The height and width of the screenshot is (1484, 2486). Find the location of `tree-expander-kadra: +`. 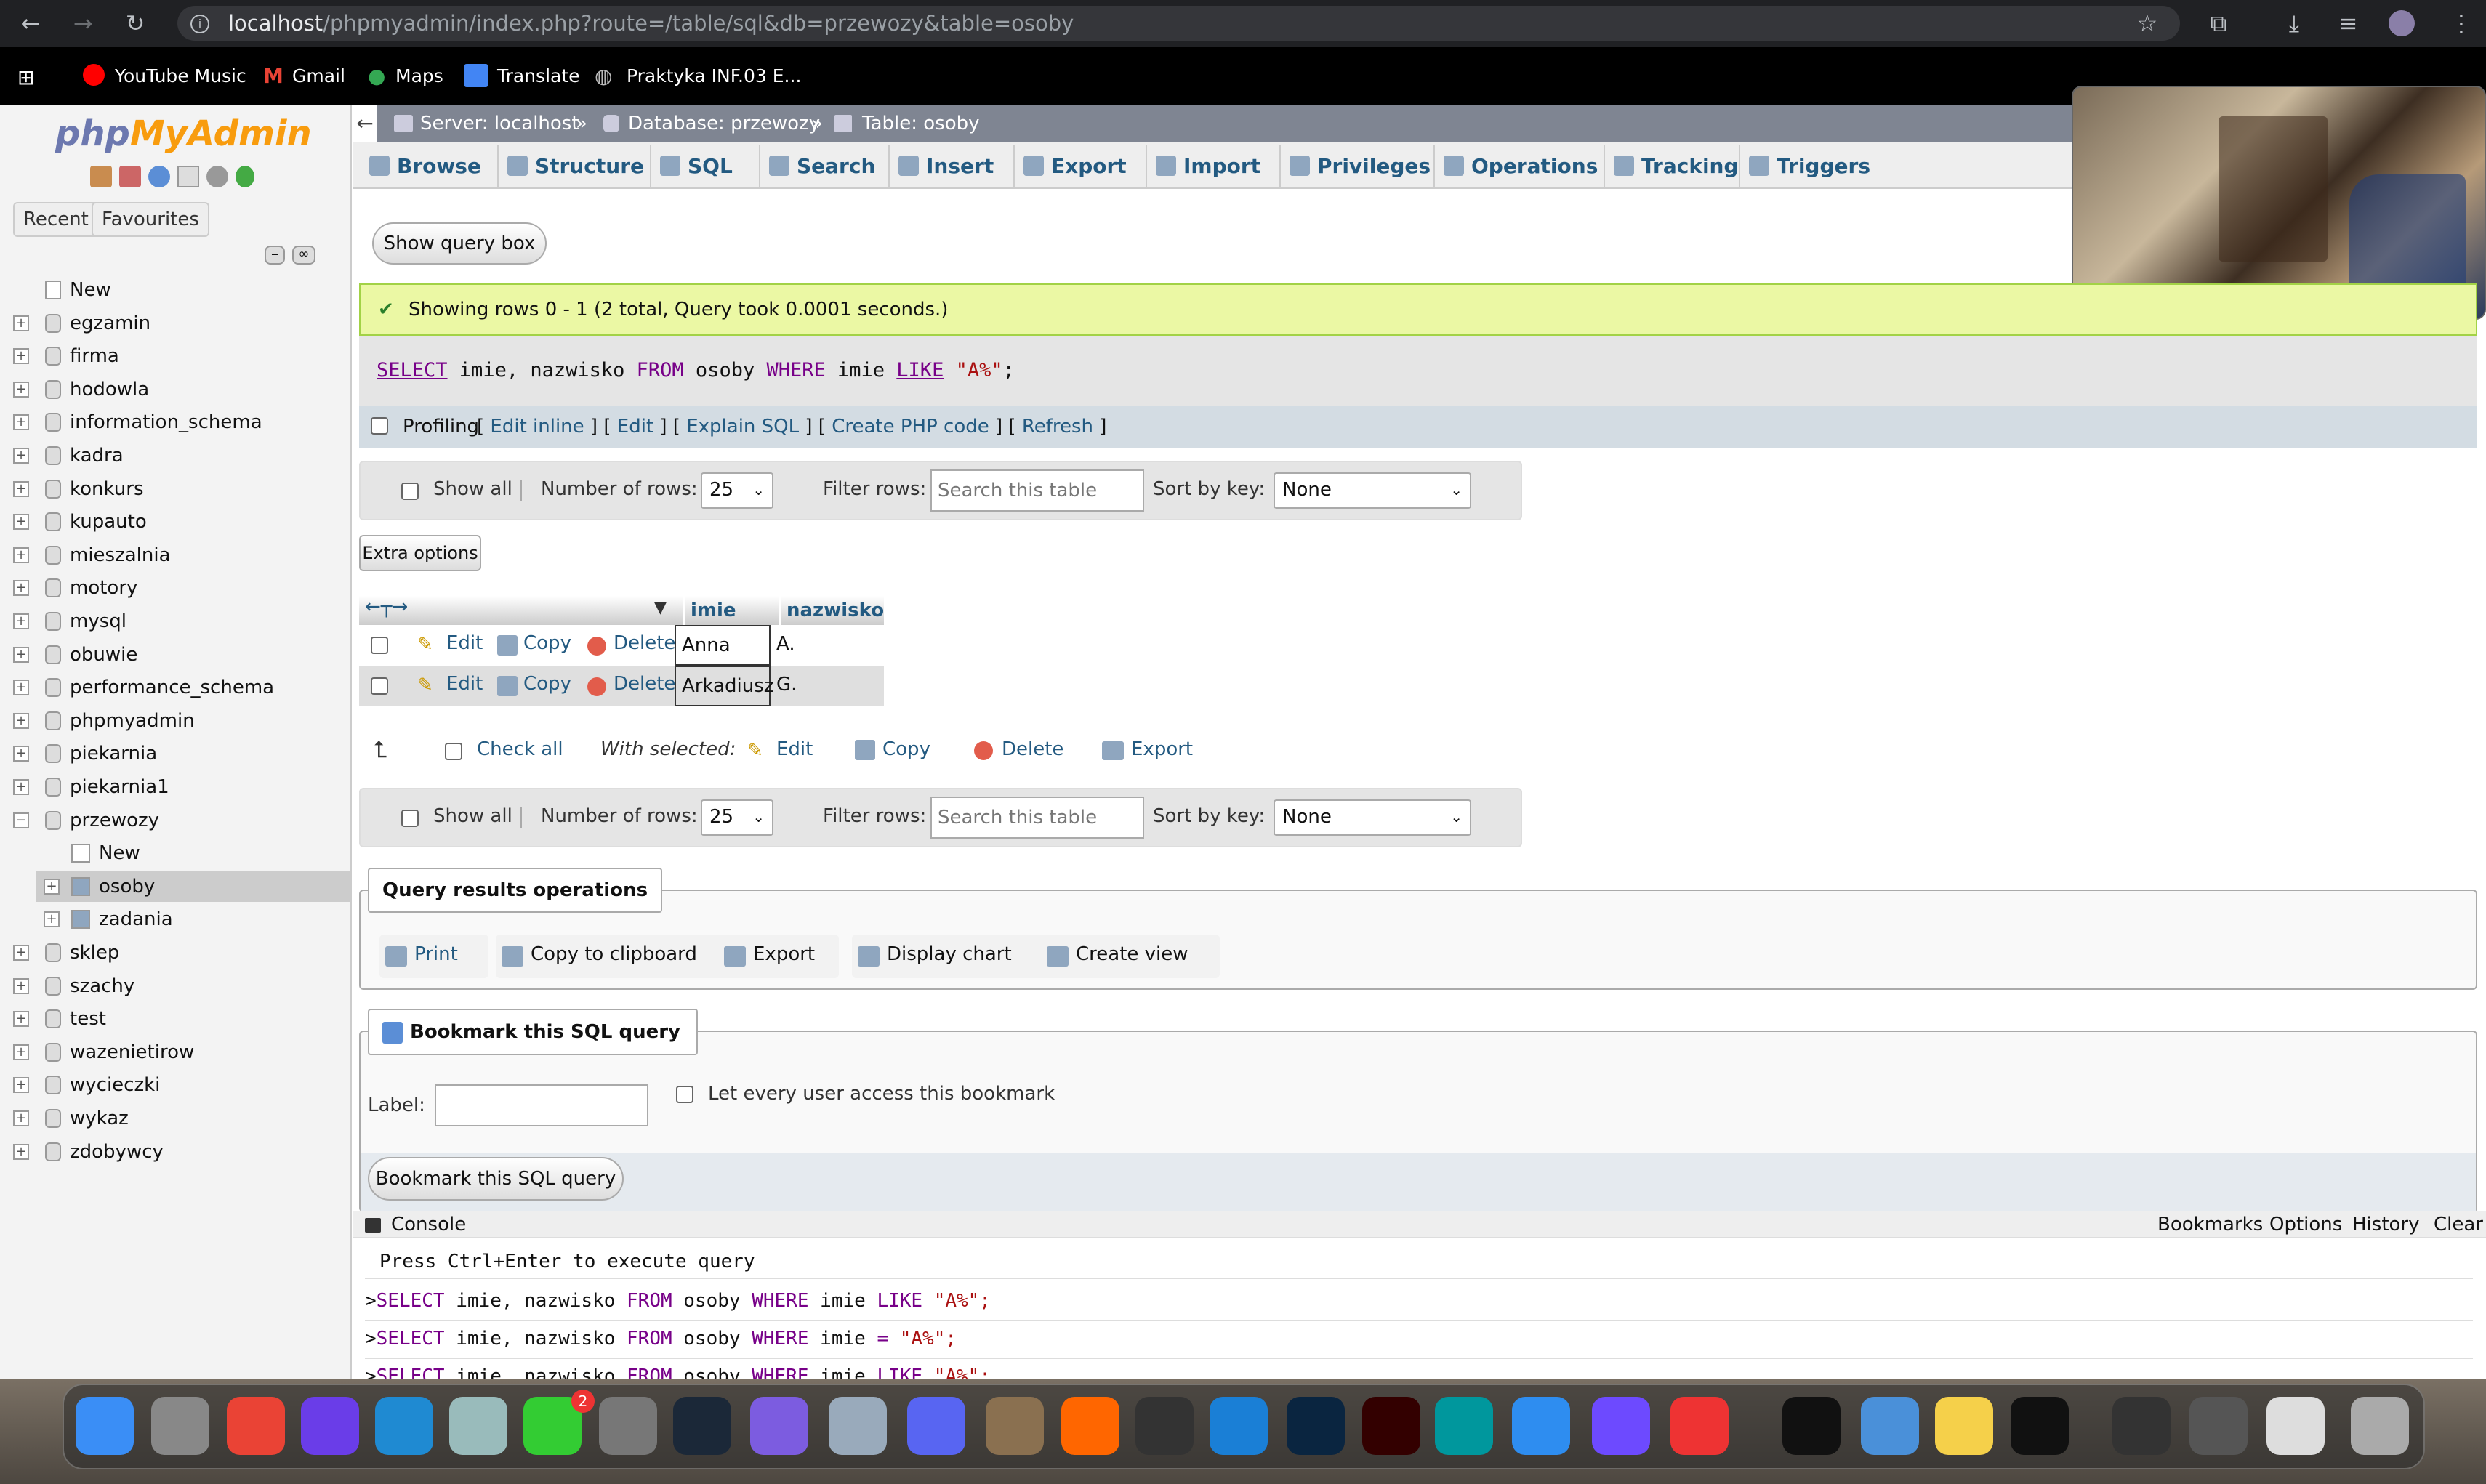

tree-expander-kadra: + is located at coordinates (21, 456).